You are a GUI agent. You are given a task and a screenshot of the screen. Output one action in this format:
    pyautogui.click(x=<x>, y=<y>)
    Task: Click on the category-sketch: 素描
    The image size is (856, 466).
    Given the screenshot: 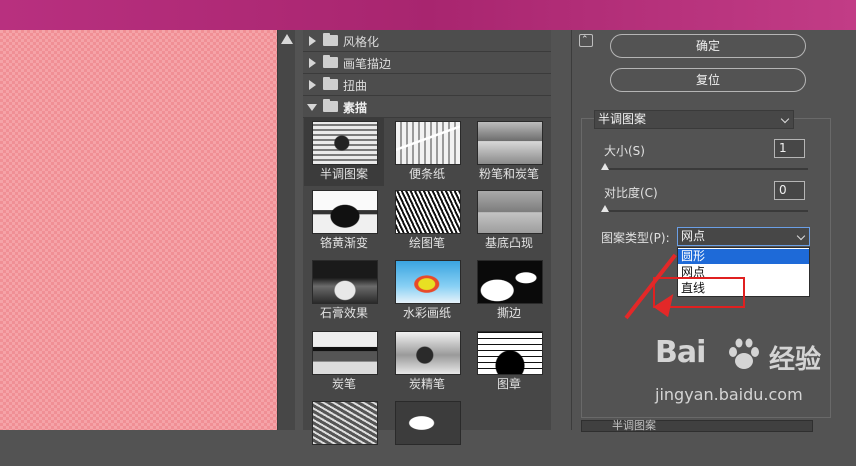 What is the action you would take?
    pyautogui.click(x=427, y=107)
    